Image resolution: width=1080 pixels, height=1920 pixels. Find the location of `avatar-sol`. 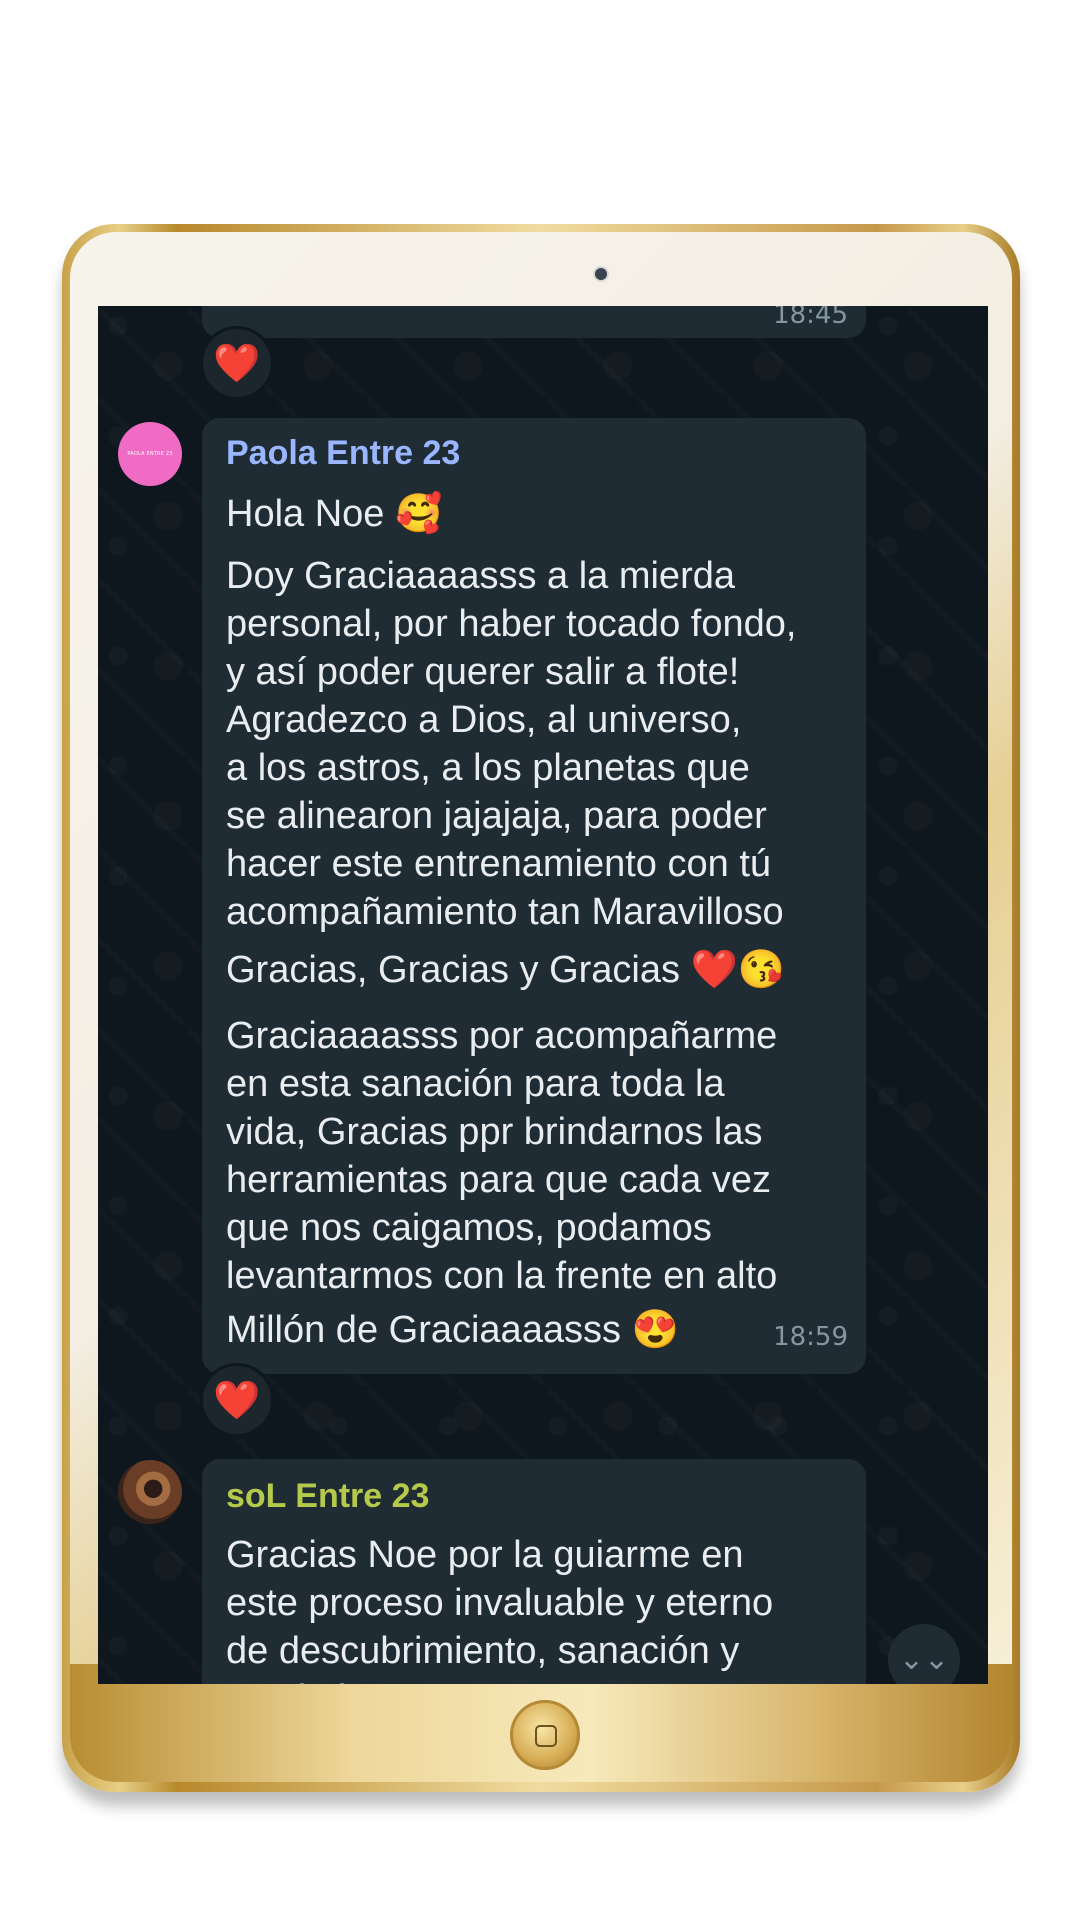

avatar-sol is located at coordinates (150, 1492).